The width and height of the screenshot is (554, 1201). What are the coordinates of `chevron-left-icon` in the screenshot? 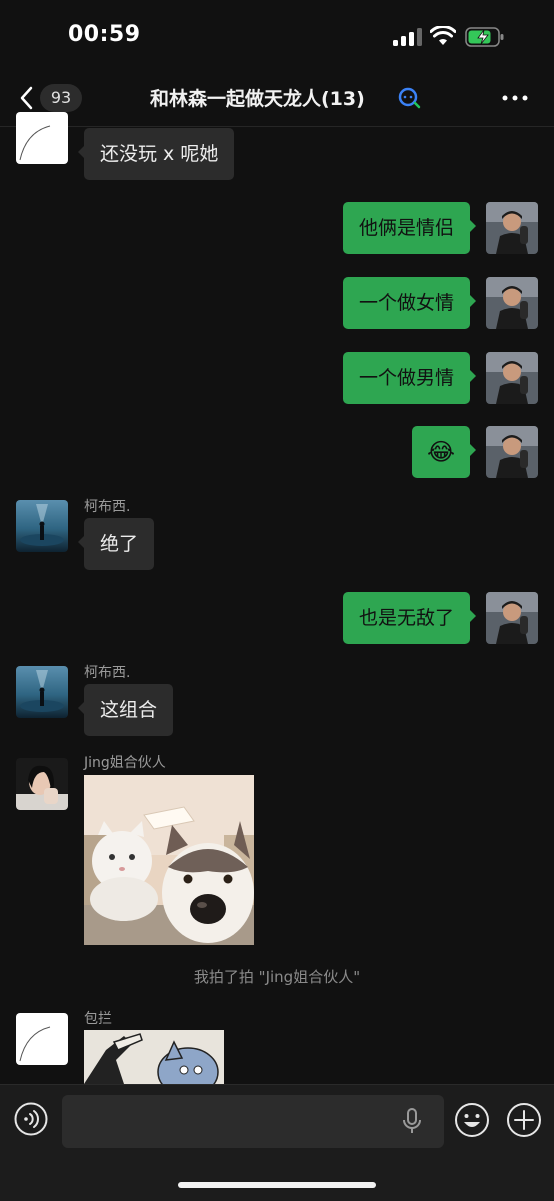 It's located at (27, 98).